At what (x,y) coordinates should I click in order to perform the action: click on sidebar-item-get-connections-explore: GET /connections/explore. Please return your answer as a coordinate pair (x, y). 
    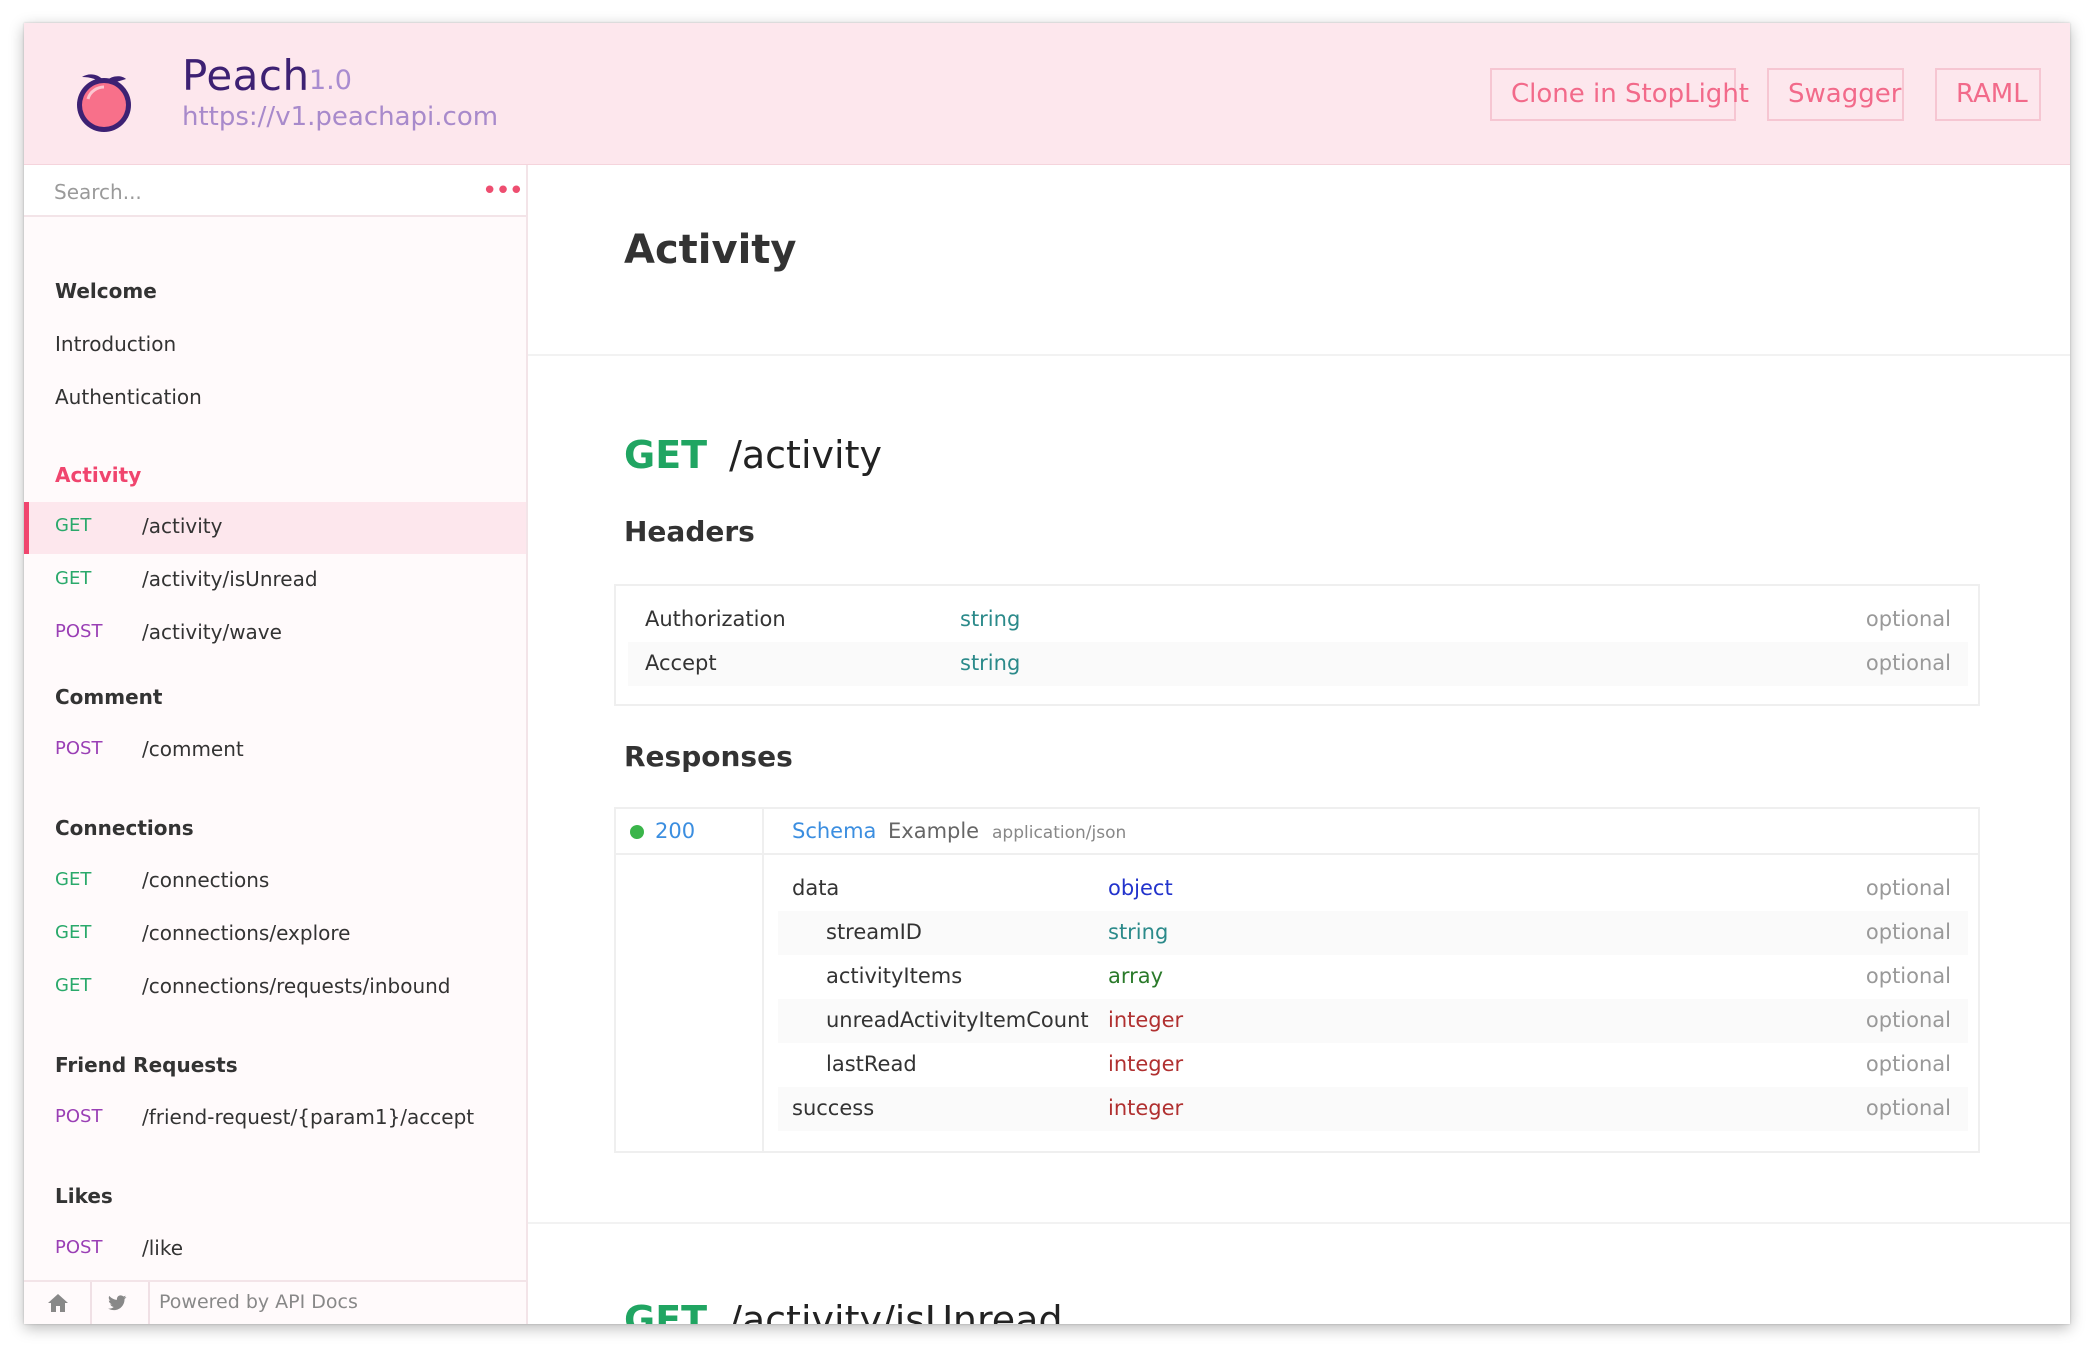
    Looking at the image, I should click on (275, 935).